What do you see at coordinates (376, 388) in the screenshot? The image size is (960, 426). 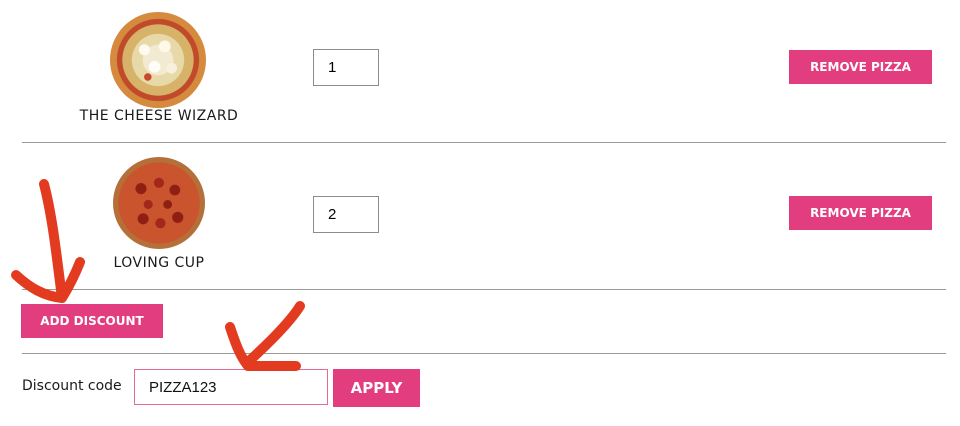 I see `apply-button: APPLY` at bounding box center [376, 388].